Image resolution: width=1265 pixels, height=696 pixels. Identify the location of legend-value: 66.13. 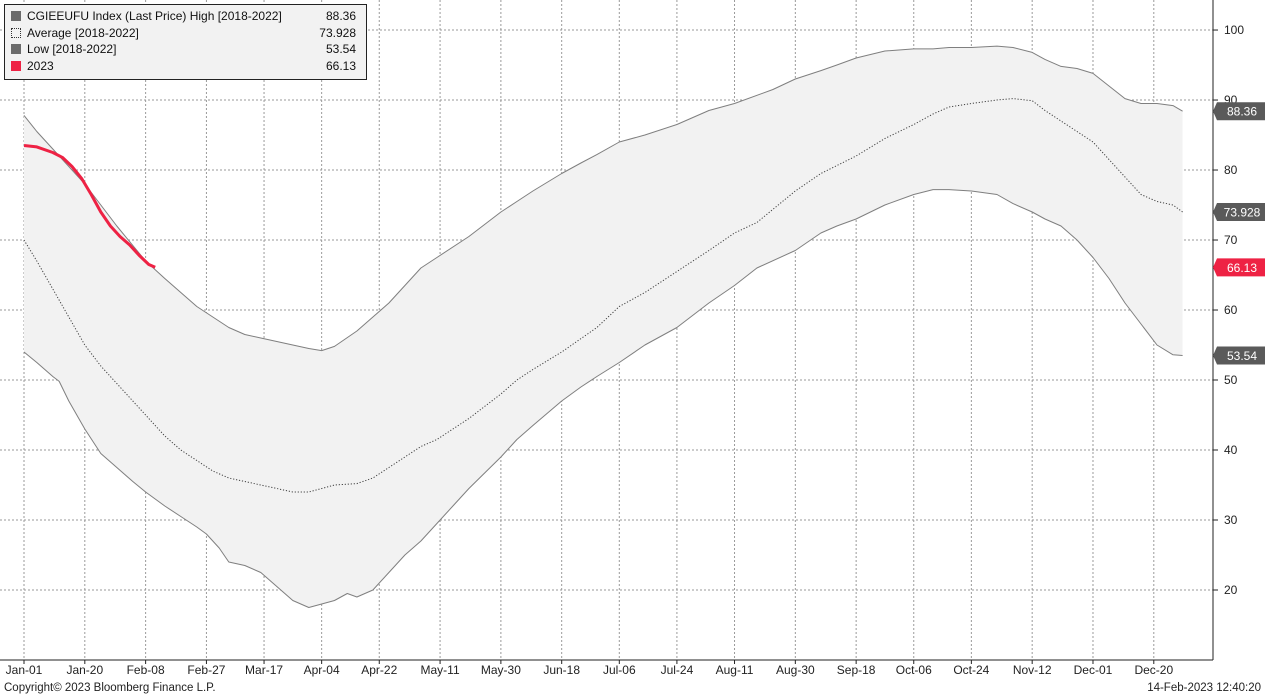
(340, 65).